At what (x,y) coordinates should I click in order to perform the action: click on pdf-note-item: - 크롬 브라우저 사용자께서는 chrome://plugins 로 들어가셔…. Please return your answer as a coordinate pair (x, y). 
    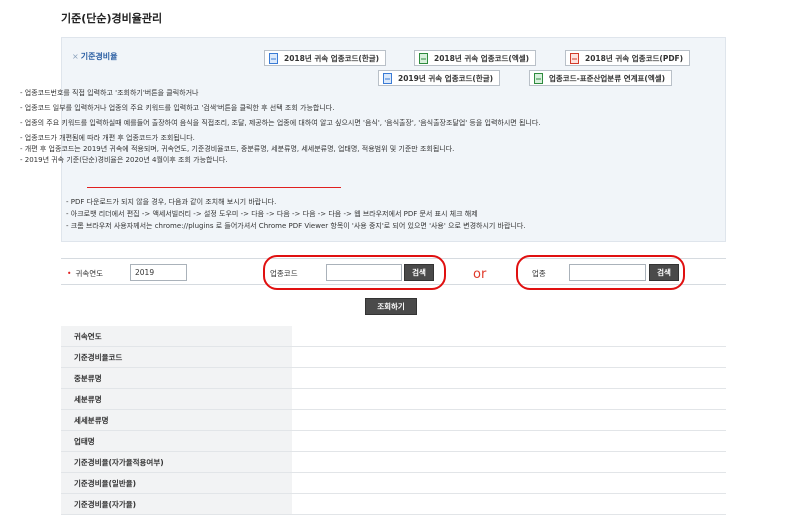
    Looking at the image, I should click on (296, 226).